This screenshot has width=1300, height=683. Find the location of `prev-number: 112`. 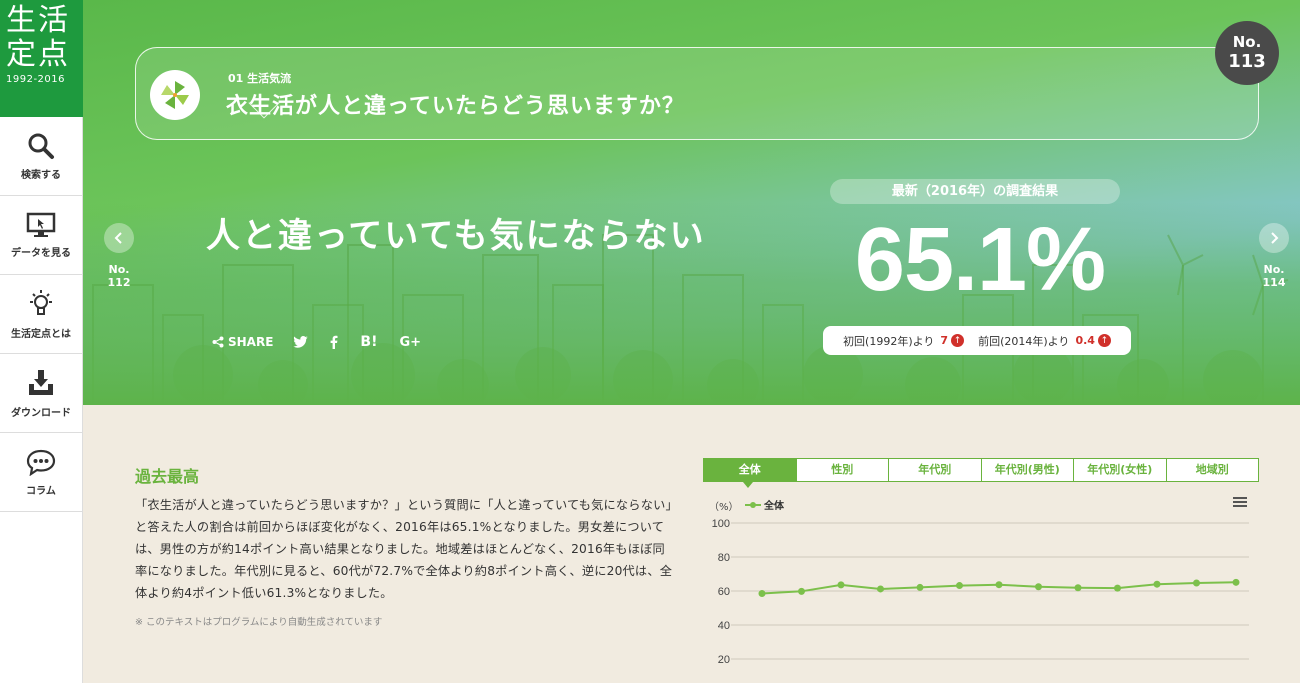

prev-number: 112 is located at coordinates (119, 282).